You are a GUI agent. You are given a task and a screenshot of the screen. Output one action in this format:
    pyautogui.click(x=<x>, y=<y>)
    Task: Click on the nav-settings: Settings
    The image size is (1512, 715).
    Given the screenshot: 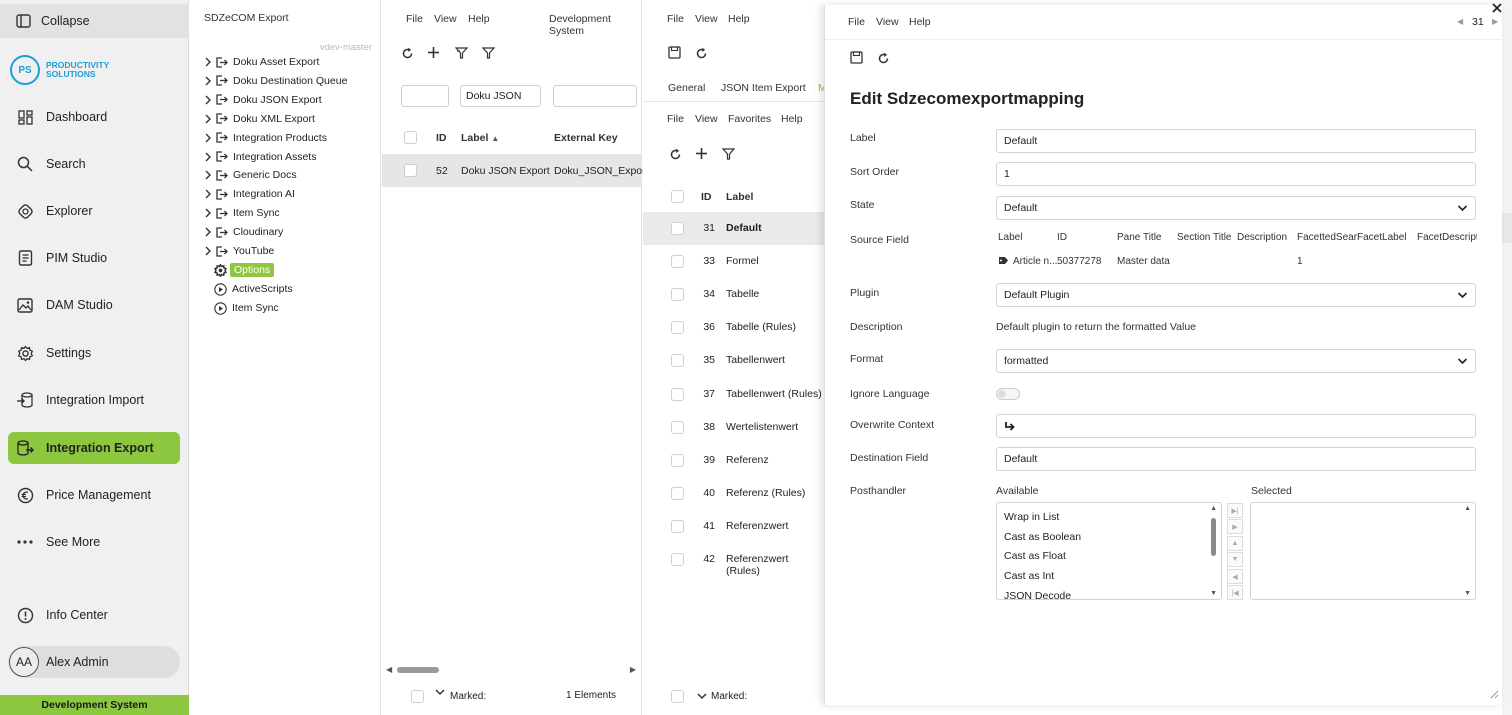 What is the action you would take?
    pyautogui.click(x=94, y=353)
    